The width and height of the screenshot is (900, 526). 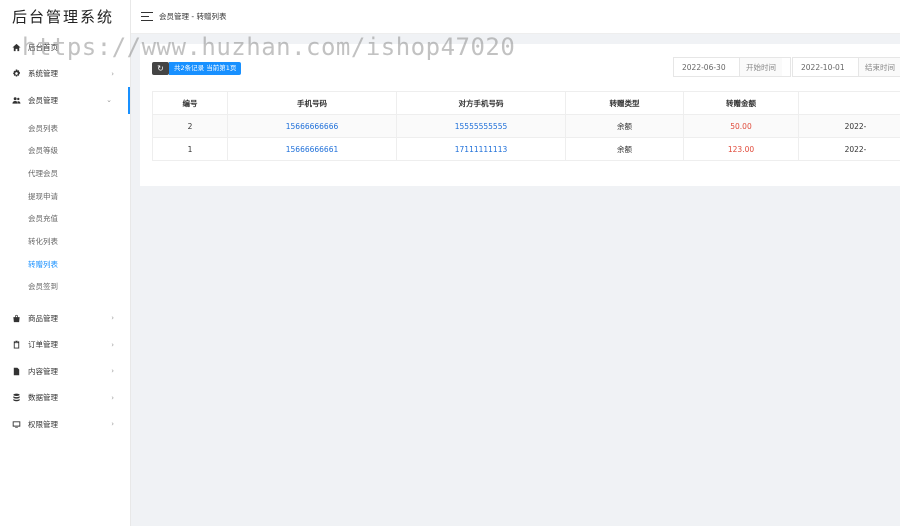 What do you see at coordinates (65, 345) in the screenshot?
I see `sidebar-item-orders: 订单管理 ›` at bounding box center [65, 345].